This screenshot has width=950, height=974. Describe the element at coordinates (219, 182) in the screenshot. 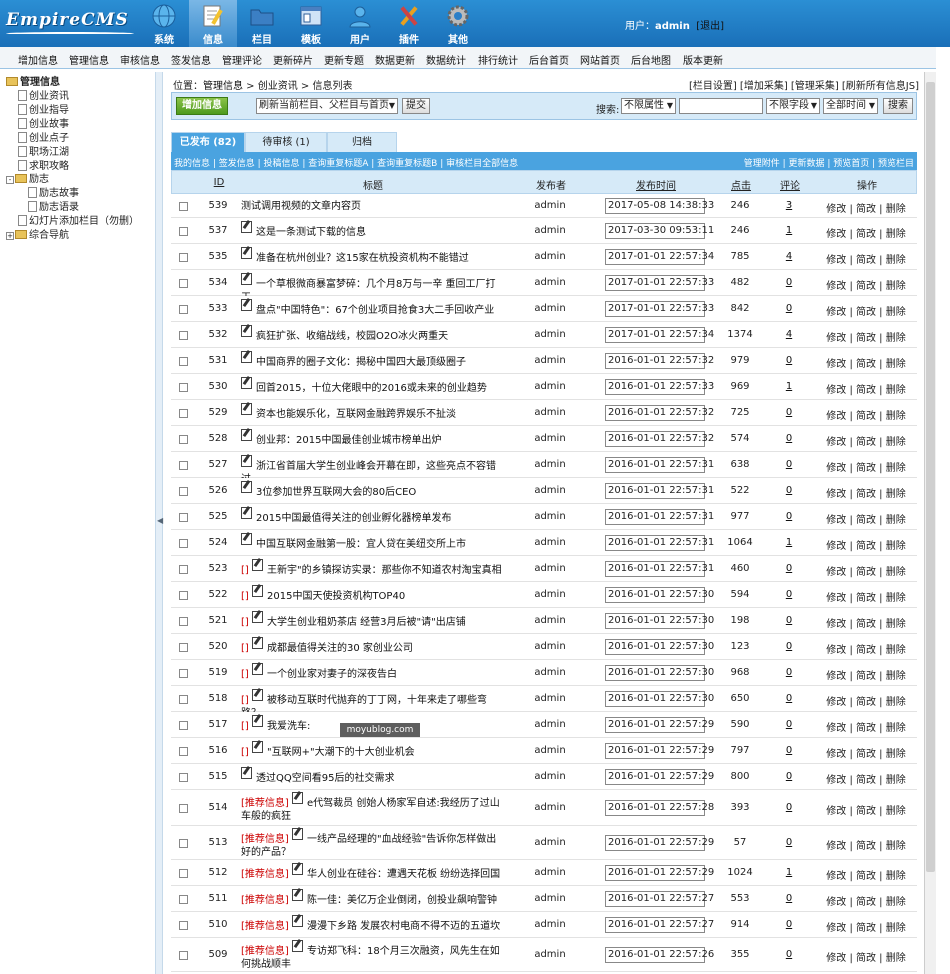

I see `column-id: ID` at that location.